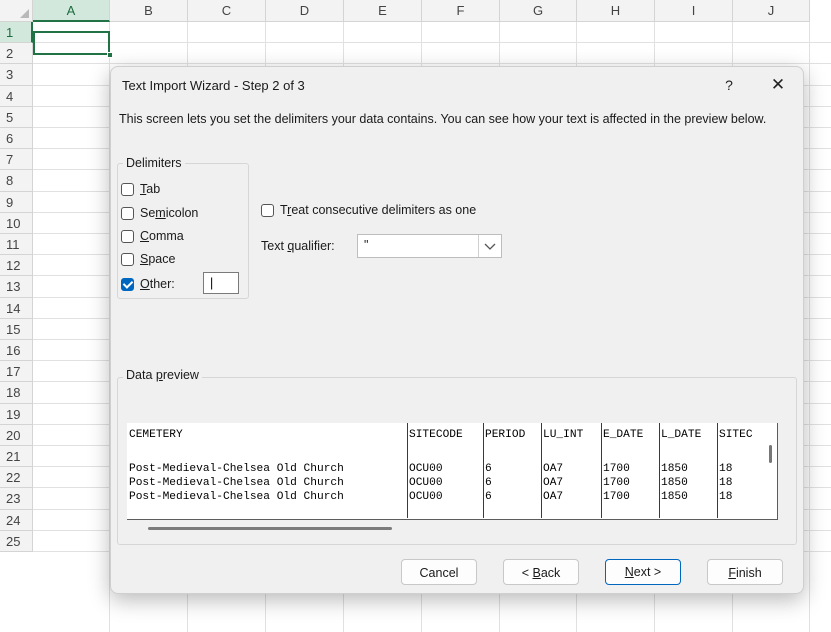 The height and width of the screenshot is (632, 831). What do you see at coordinates (227, 11) in the screenshot?
I see `column-header-c: C` at bounding box center [227, 11].